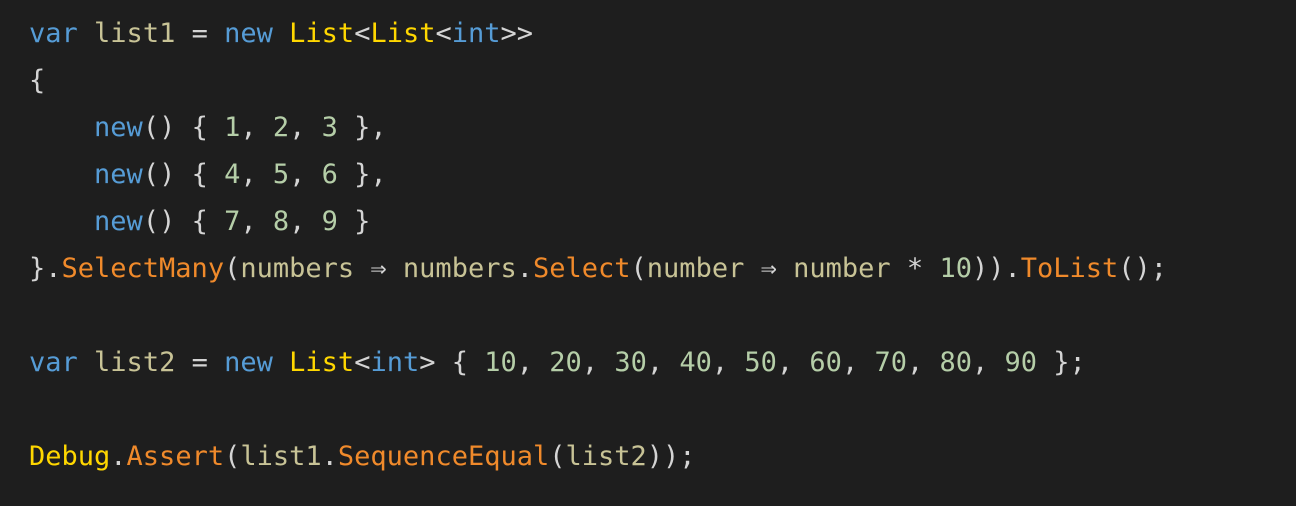  I want to click on code-token-number: 7, so click(232, 221).